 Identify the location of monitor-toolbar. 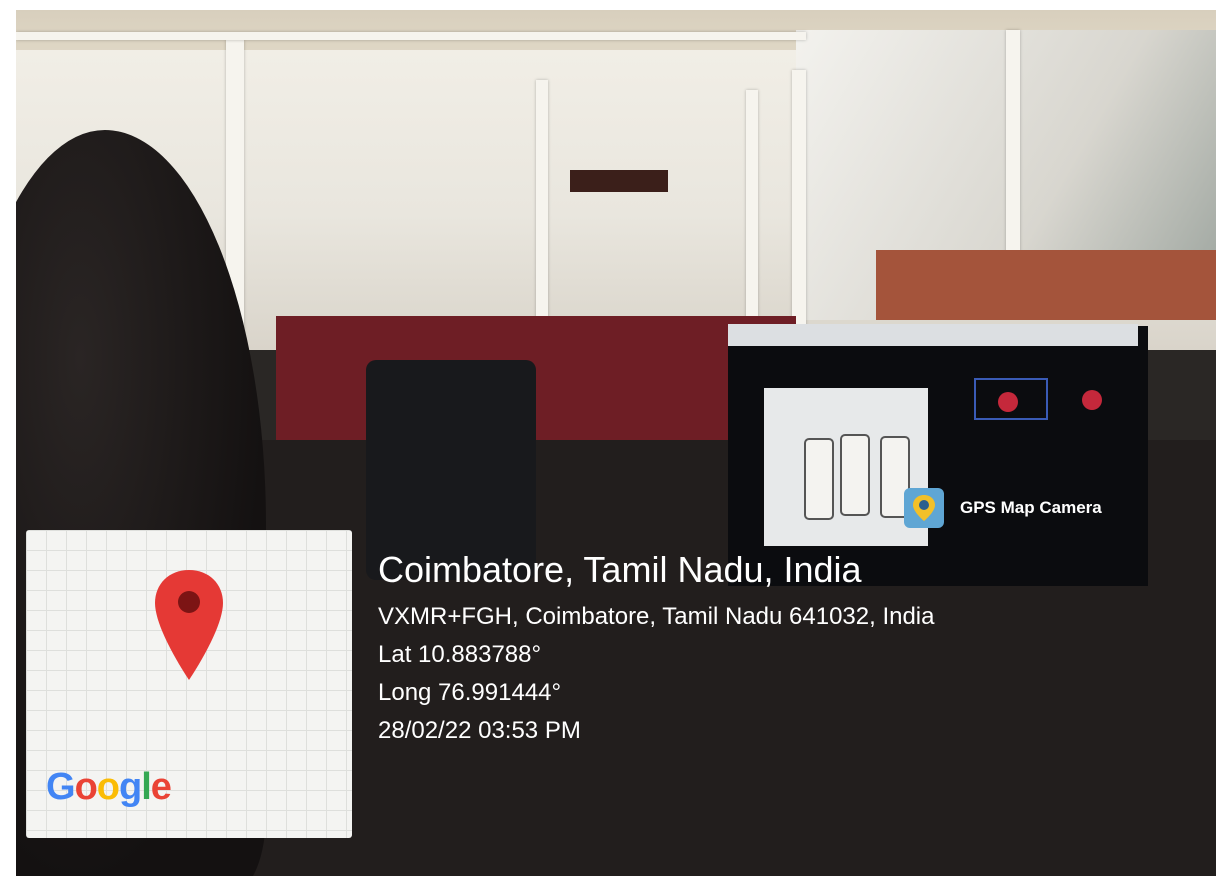
(933, 335).